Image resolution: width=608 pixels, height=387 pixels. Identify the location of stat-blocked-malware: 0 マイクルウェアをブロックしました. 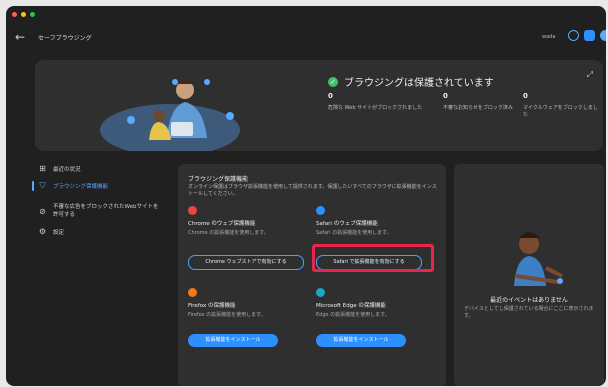
(562, 105).